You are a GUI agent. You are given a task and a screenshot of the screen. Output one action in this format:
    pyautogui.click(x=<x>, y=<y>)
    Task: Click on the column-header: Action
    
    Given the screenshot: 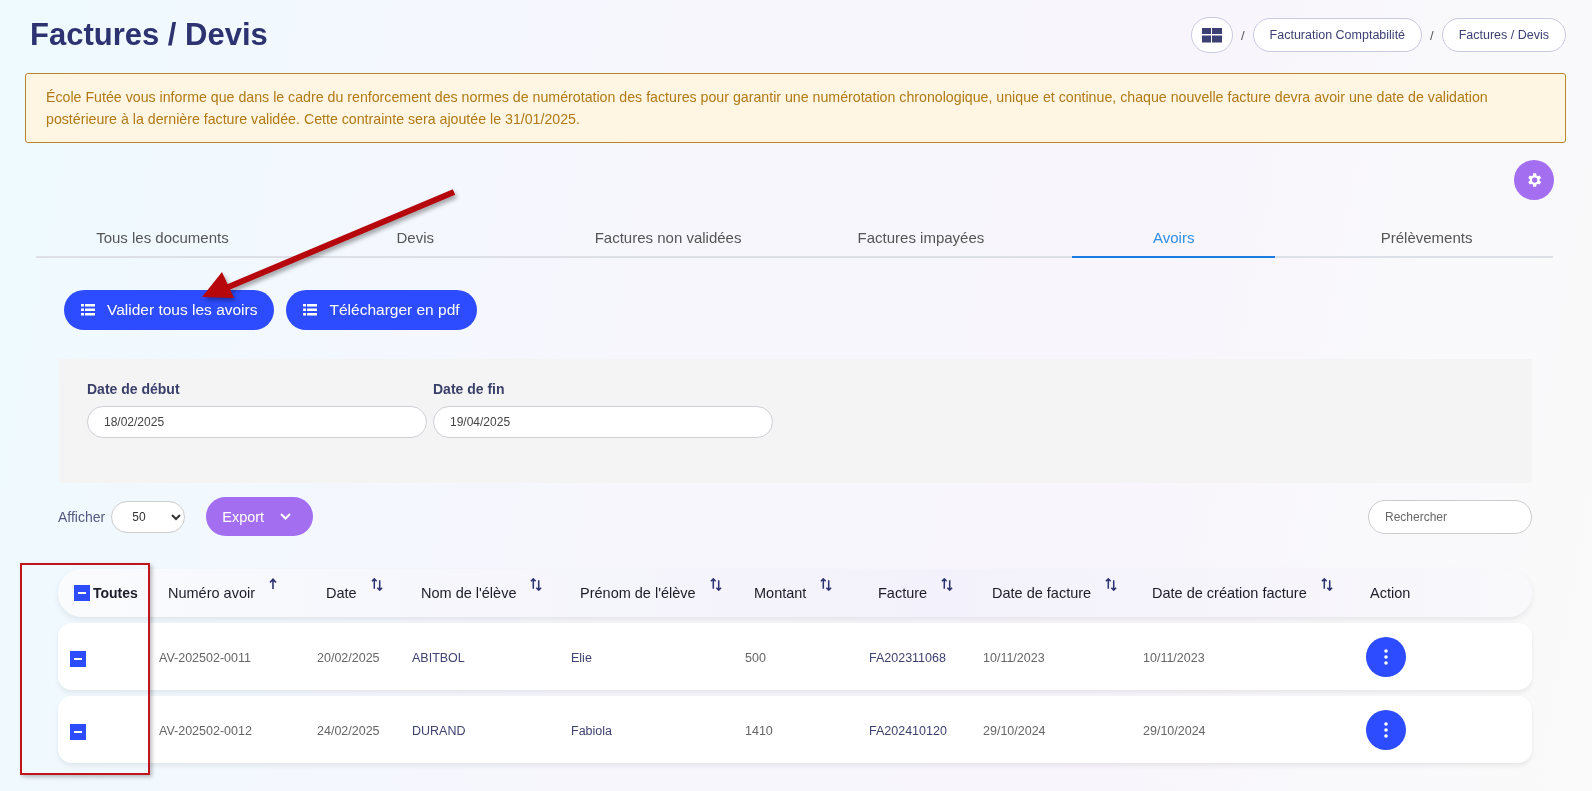 What is the action you would take?
    pyautogui.click(x=1390, y=593)
    